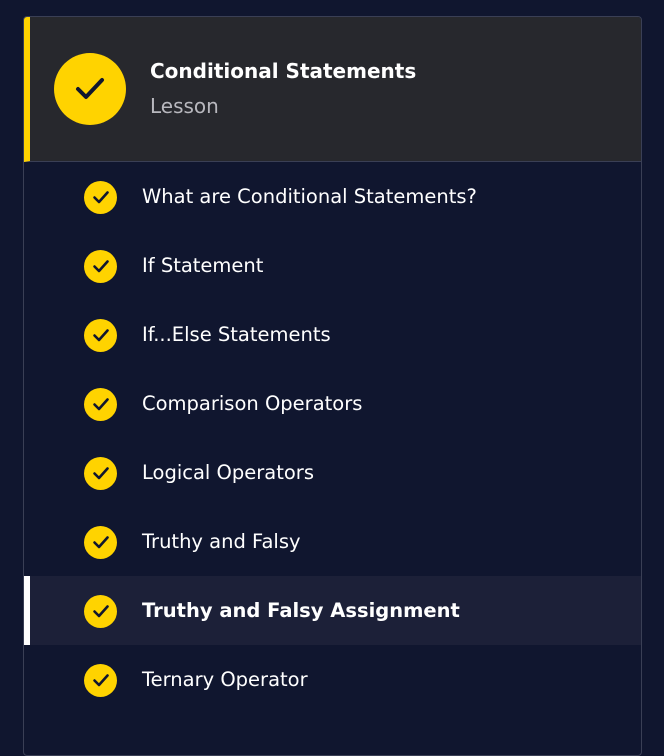  I want to click on list-item: Logical Operators, so click(332, 472).